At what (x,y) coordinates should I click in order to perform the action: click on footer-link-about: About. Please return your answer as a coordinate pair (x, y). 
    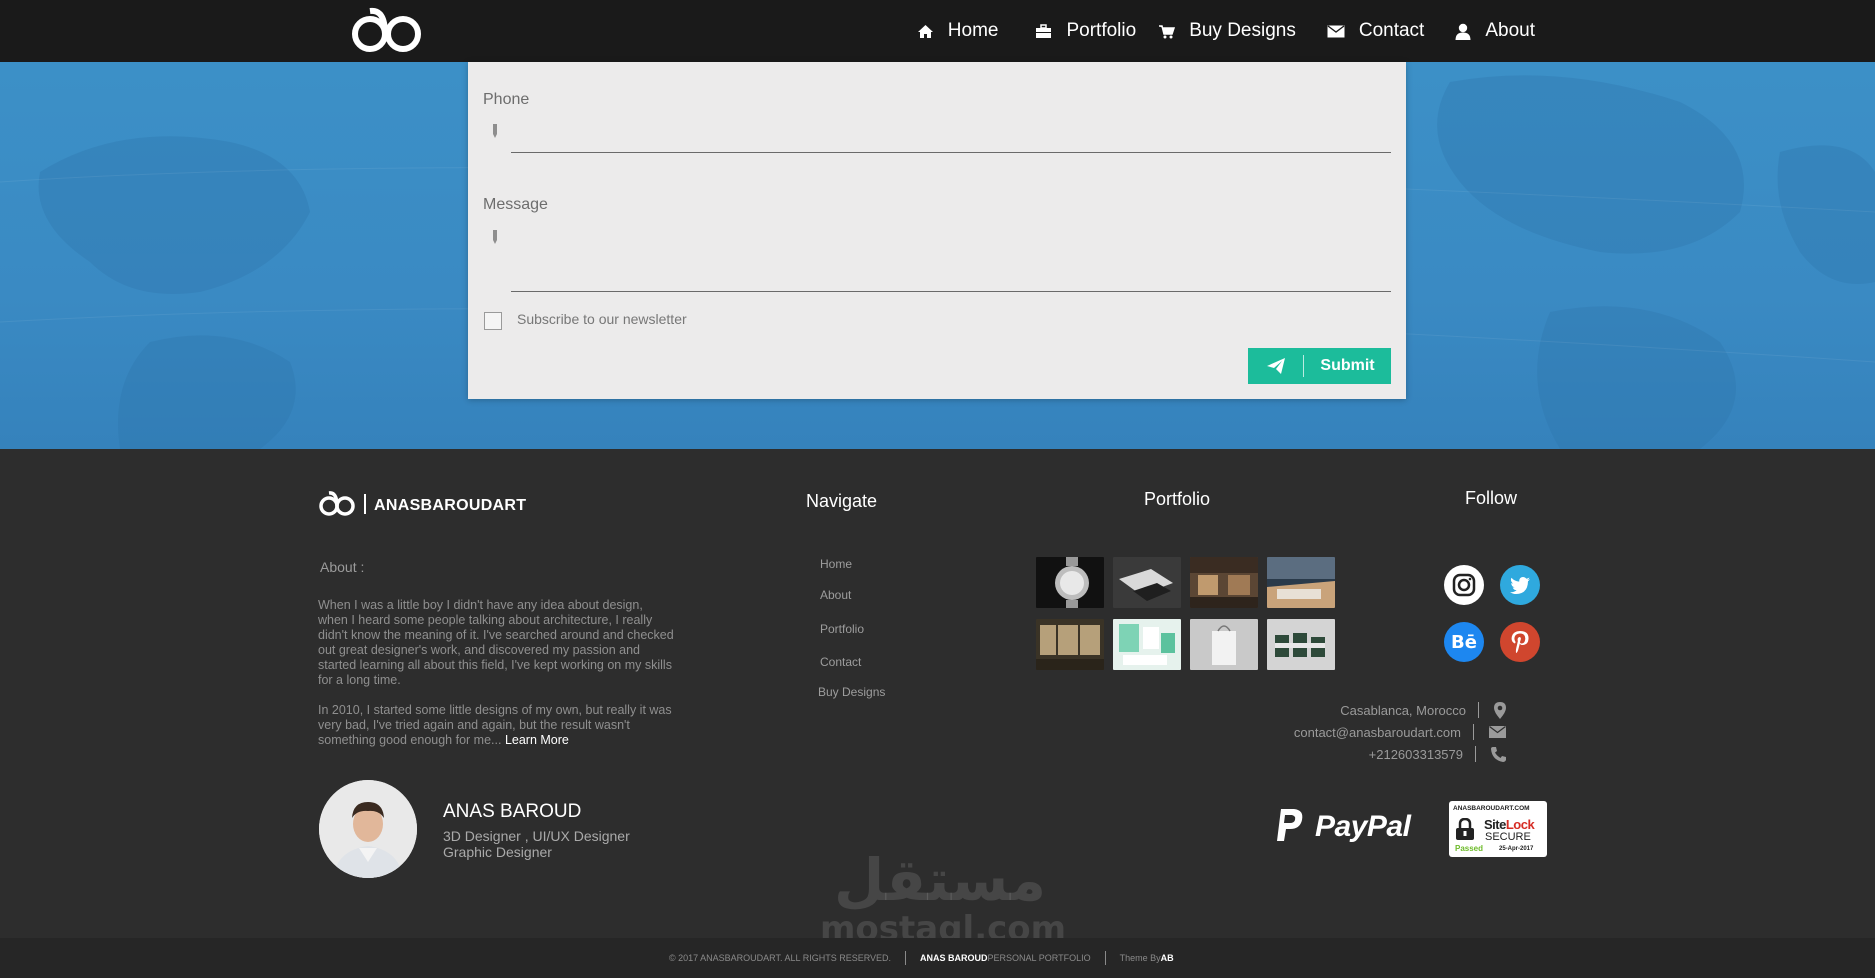
    Looking at the image, I should click on (835, 595).